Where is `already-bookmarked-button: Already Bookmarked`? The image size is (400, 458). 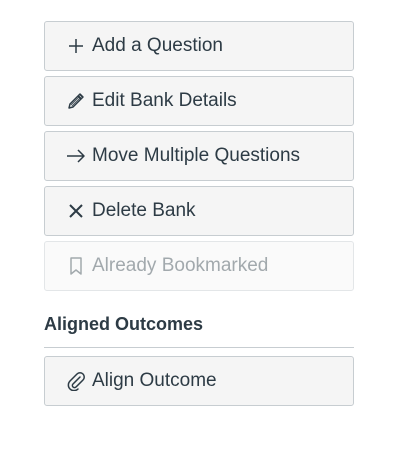
already-bookmarked-button: Already Bookmarked is located at coordinates (199, 266).